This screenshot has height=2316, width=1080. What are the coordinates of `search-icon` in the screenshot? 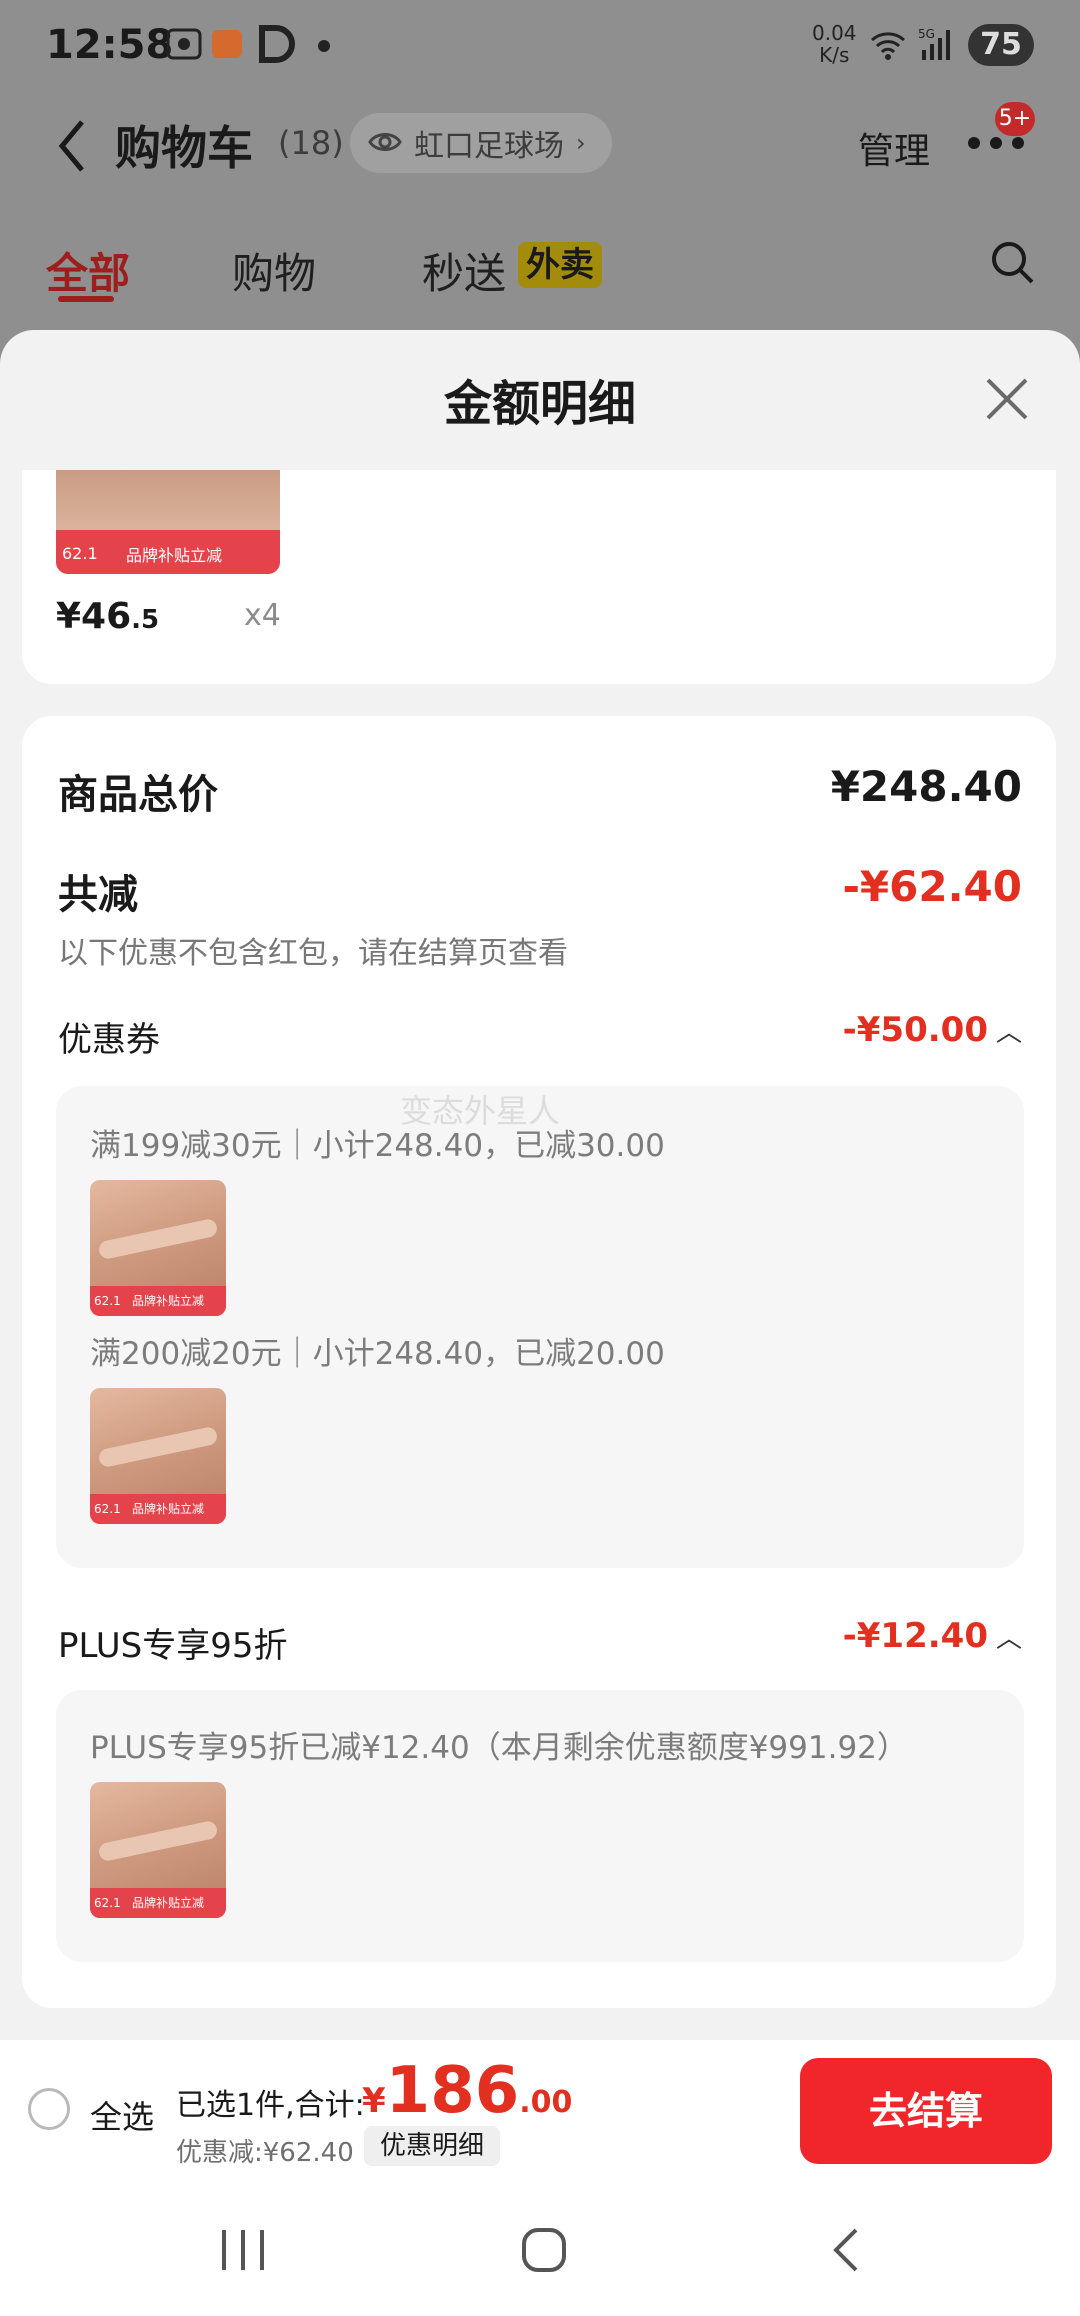 It's located at (1013, 263).